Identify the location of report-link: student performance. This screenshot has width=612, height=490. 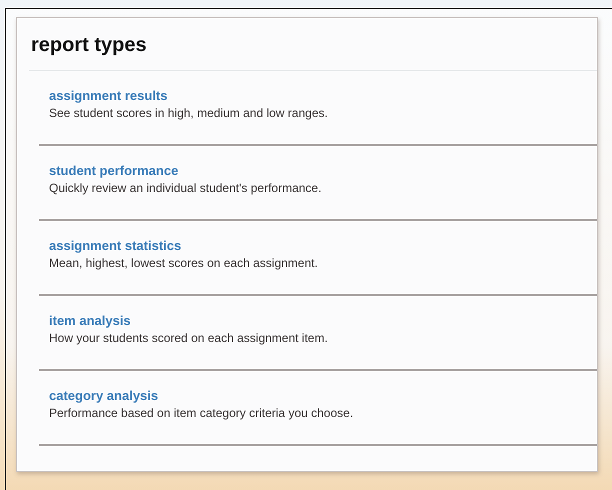
(113, 170).